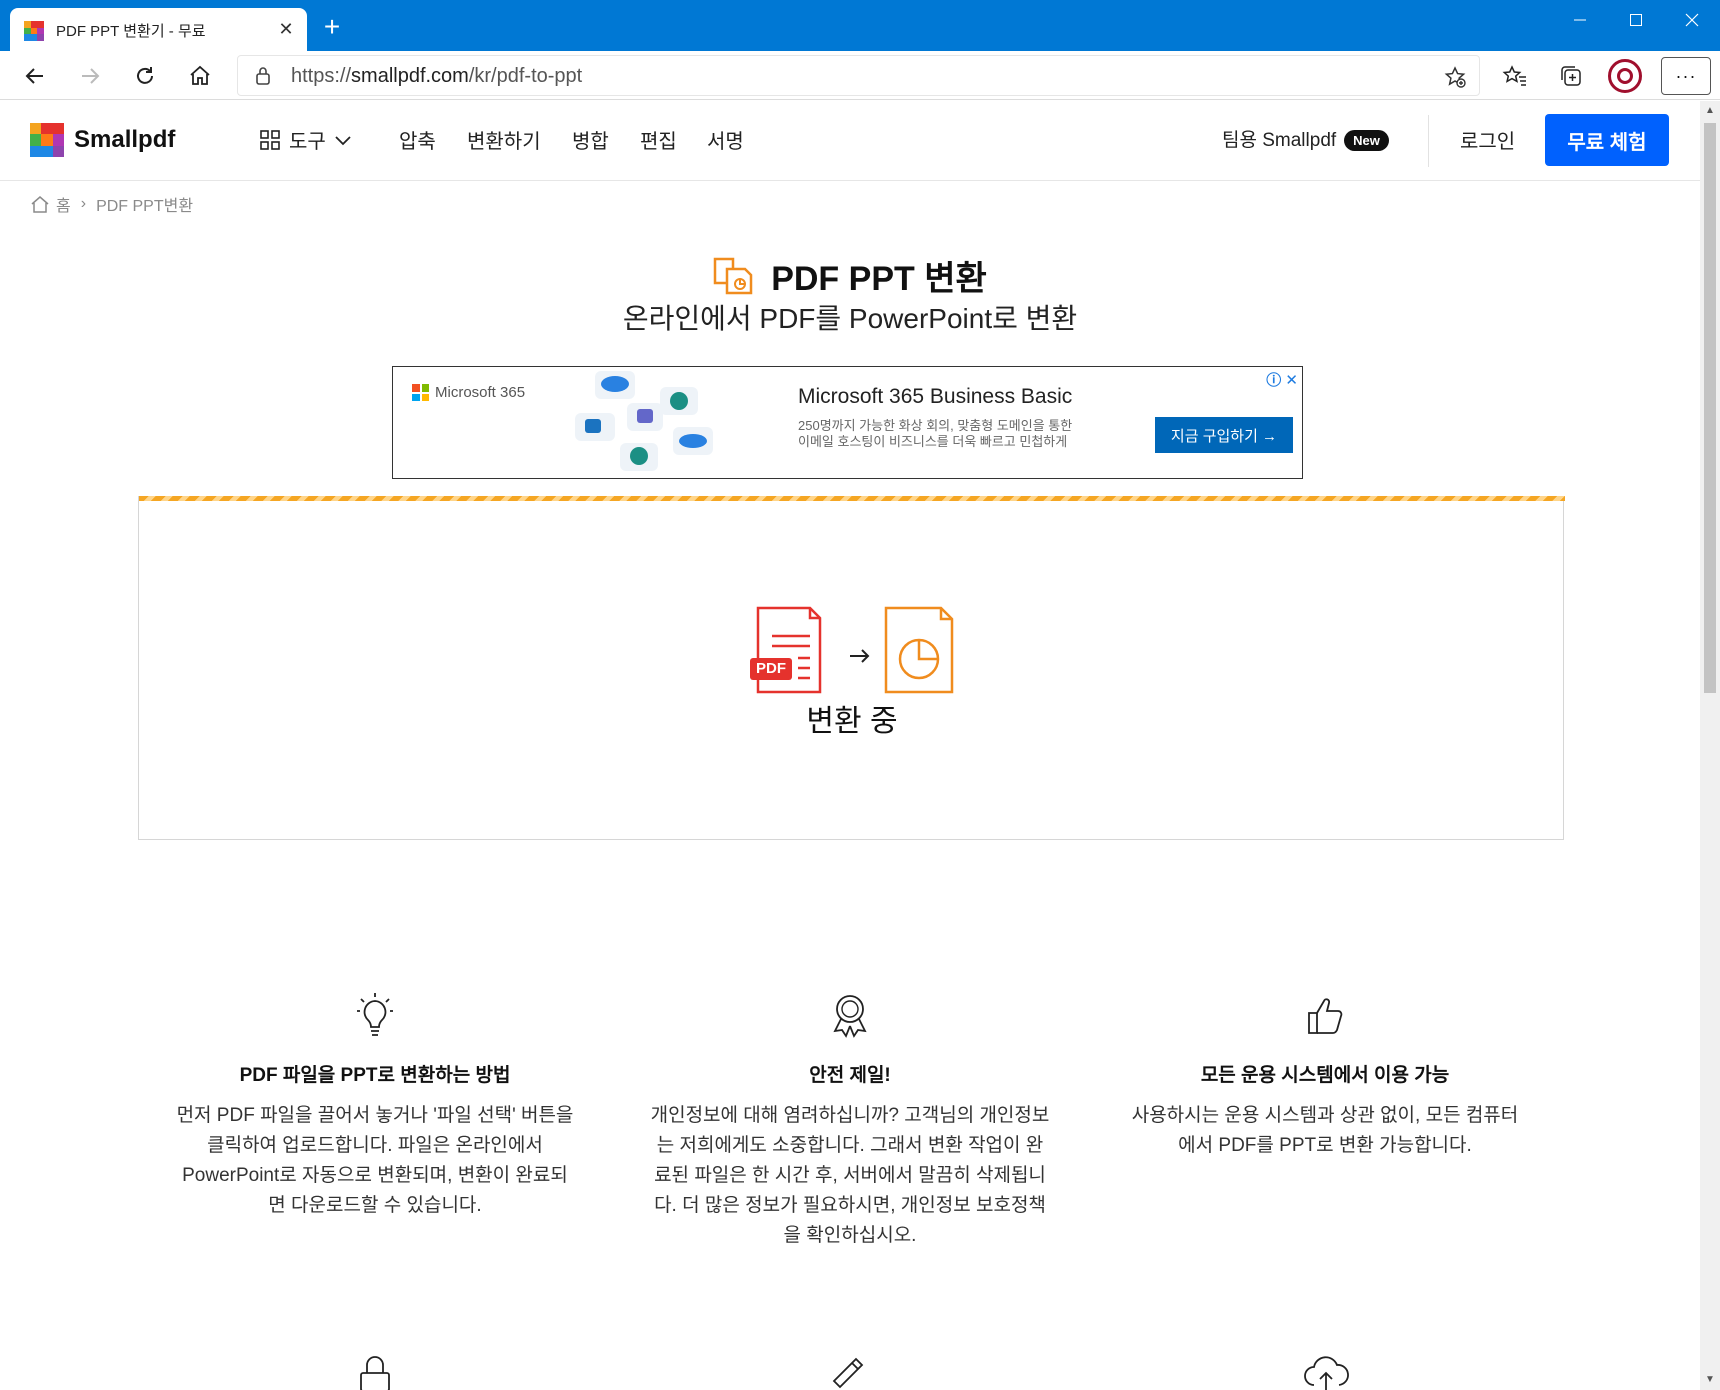 This screenshot has height=1390, width=1720. I want to click on converting-status: 변환 중, so click(852, 721).